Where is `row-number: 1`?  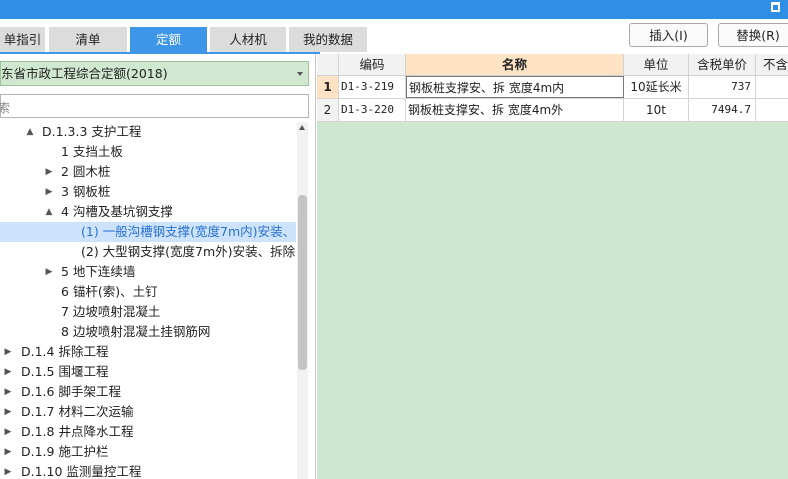
row-number: 1 is located at coordinates (328, 87).